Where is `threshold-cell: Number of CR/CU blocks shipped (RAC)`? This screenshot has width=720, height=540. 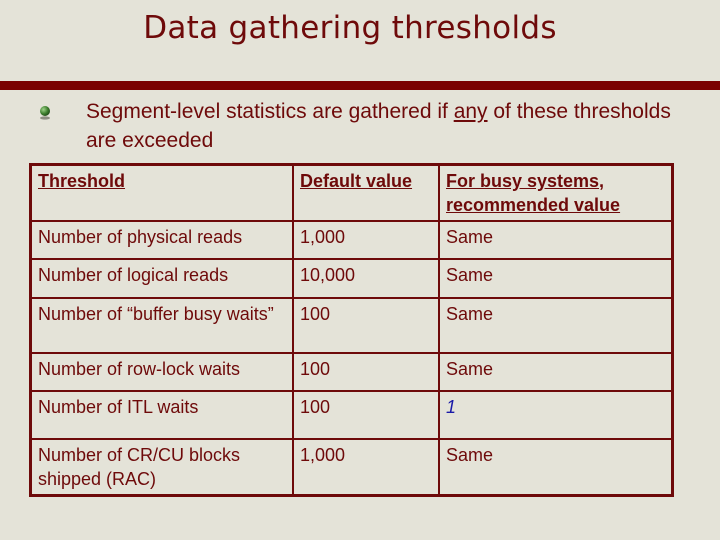 threshold-cell: Number of CR/CU blocks shipped (RAC) is located at coordinates (161, 467).